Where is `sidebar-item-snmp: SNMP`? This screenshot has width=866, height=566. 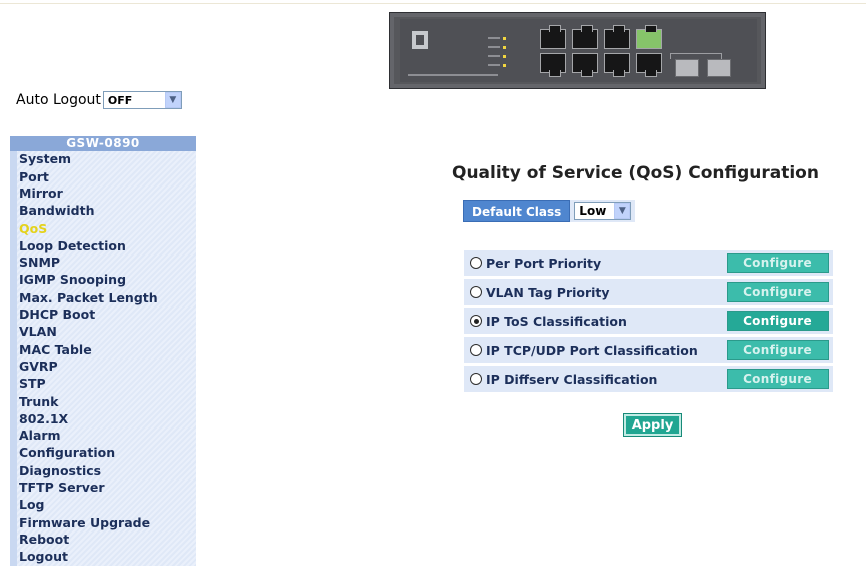
sidebar-item-snmp: SNMP is located at coordinates (103, 263).